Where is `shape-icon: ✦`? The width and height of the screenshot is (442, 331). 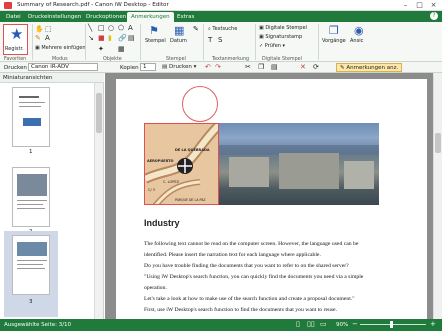
shape-icon: ✦ is located at coordinates (101, 49).